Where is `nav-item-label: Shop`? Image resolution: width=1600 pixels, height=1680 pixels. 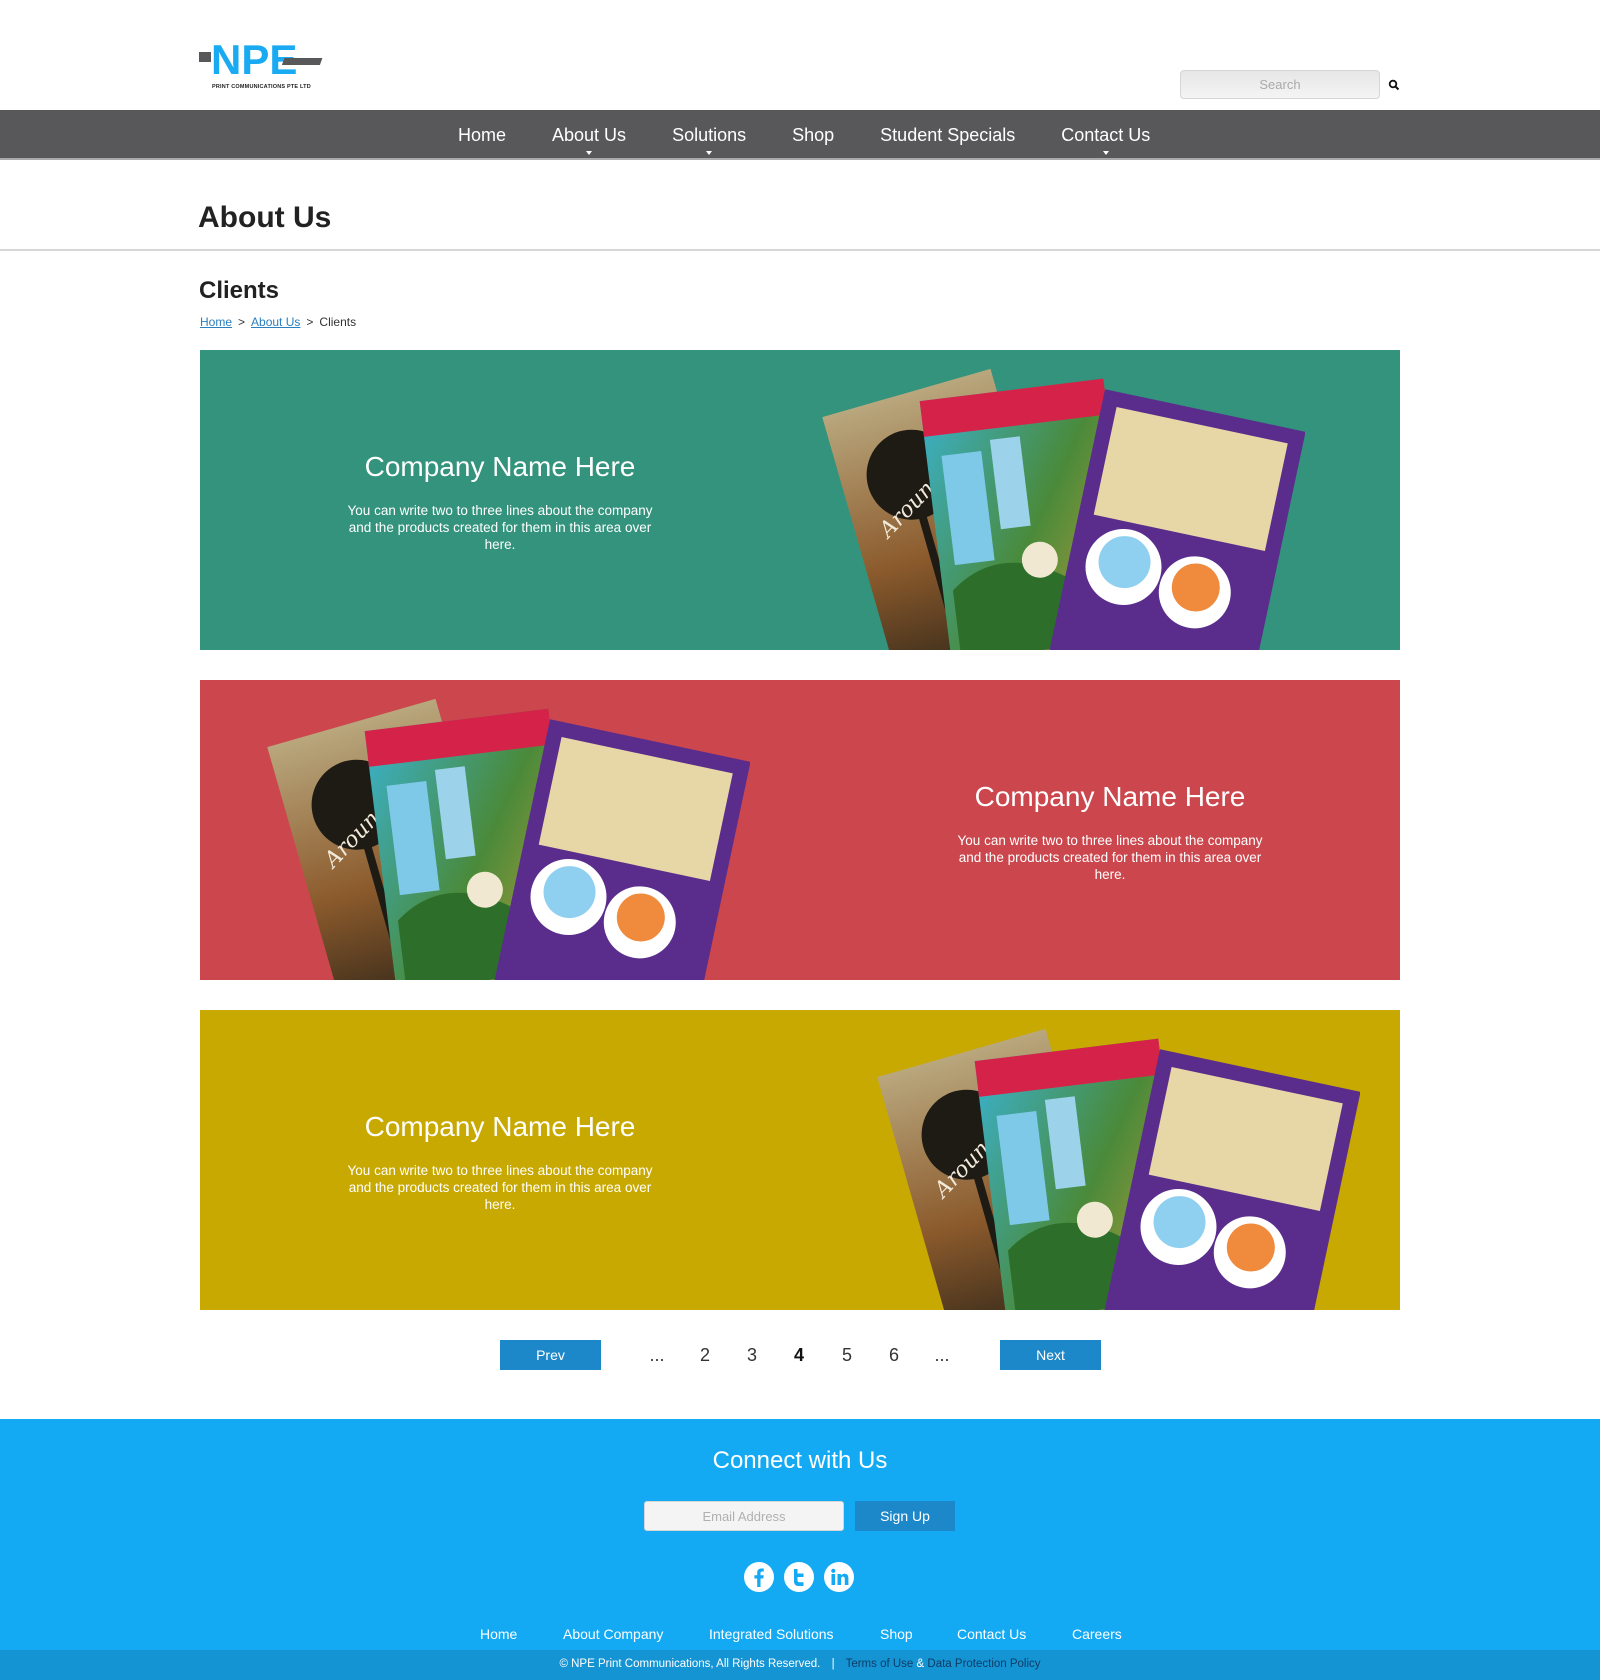 nav-item-label: Shop is located at coordinates (813, 135).